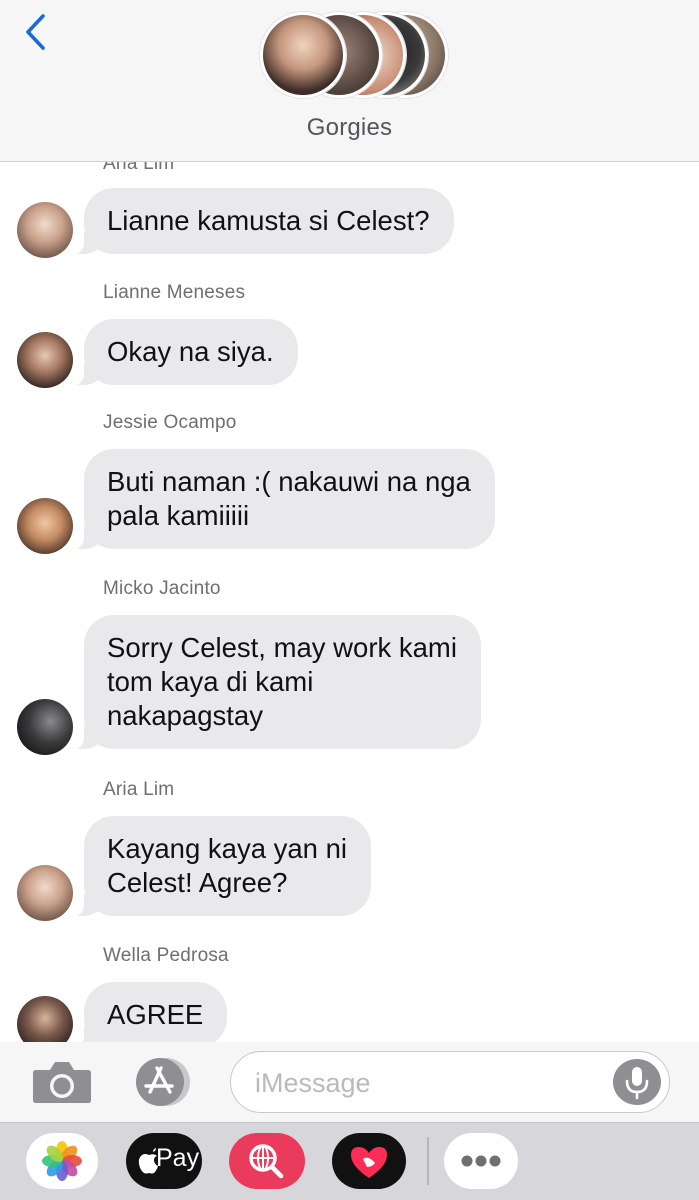 Image resolution: width=699 pixels, height=1200 pixels. I want to click on message-text: Sorry Celest, may work kami, so click(282, 647).